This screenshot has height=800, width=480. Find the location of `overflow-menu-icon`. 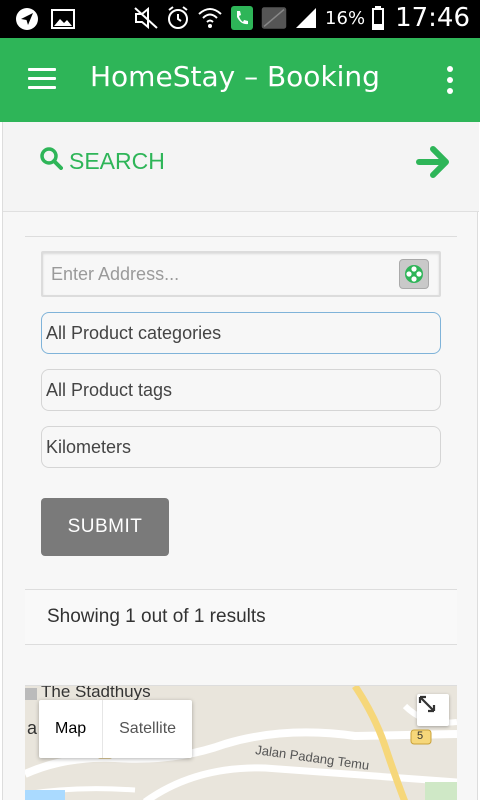

overflow-menu-icon is located at coordinates (450, 80).